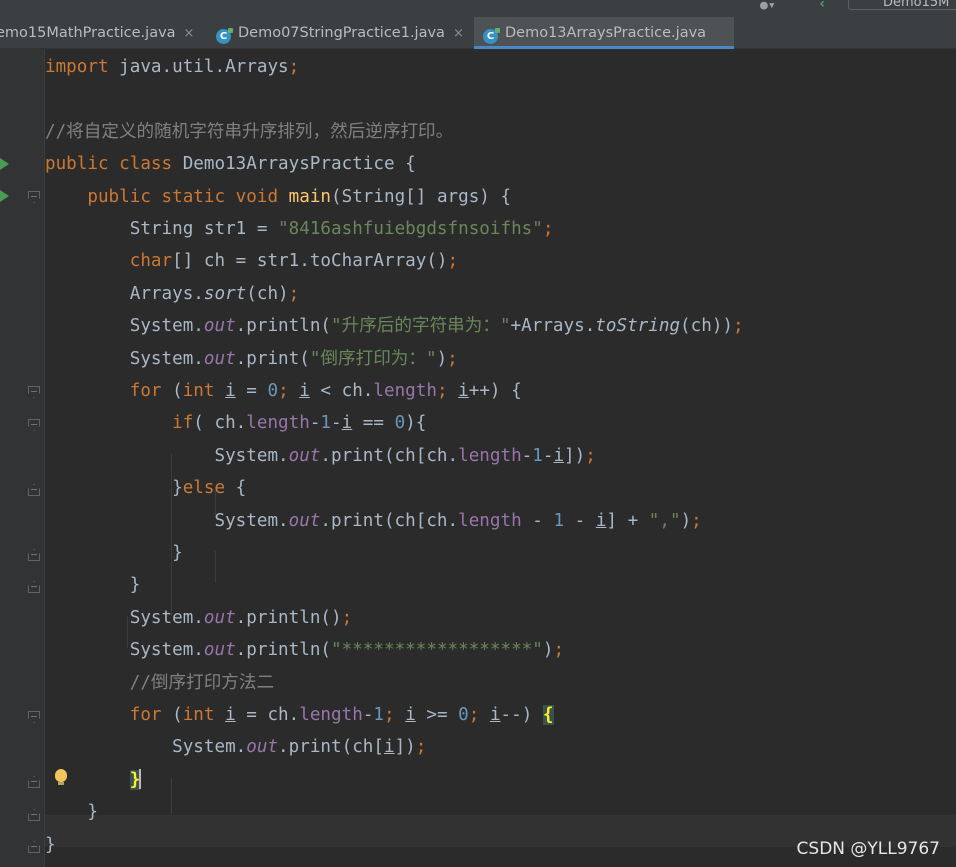  I want to click on code-token: java.util.Arrays, so click(198, 67).